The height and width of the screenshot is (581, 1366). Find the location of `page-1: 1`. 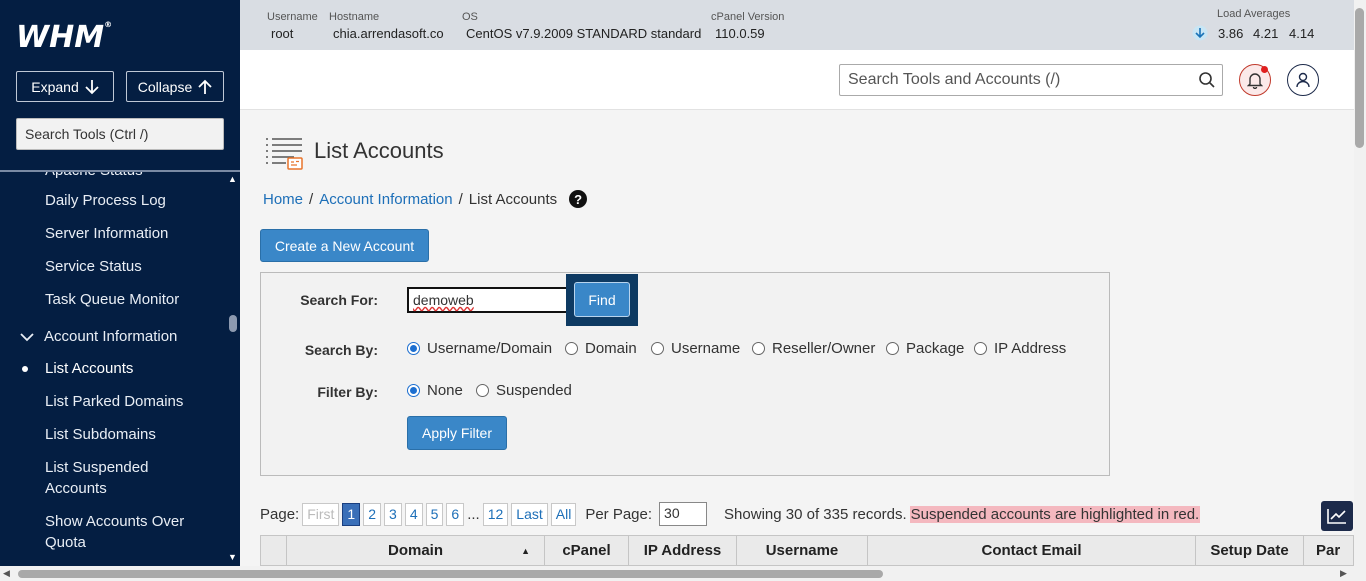

page-1: 1 is located at coordinates (351, 514).